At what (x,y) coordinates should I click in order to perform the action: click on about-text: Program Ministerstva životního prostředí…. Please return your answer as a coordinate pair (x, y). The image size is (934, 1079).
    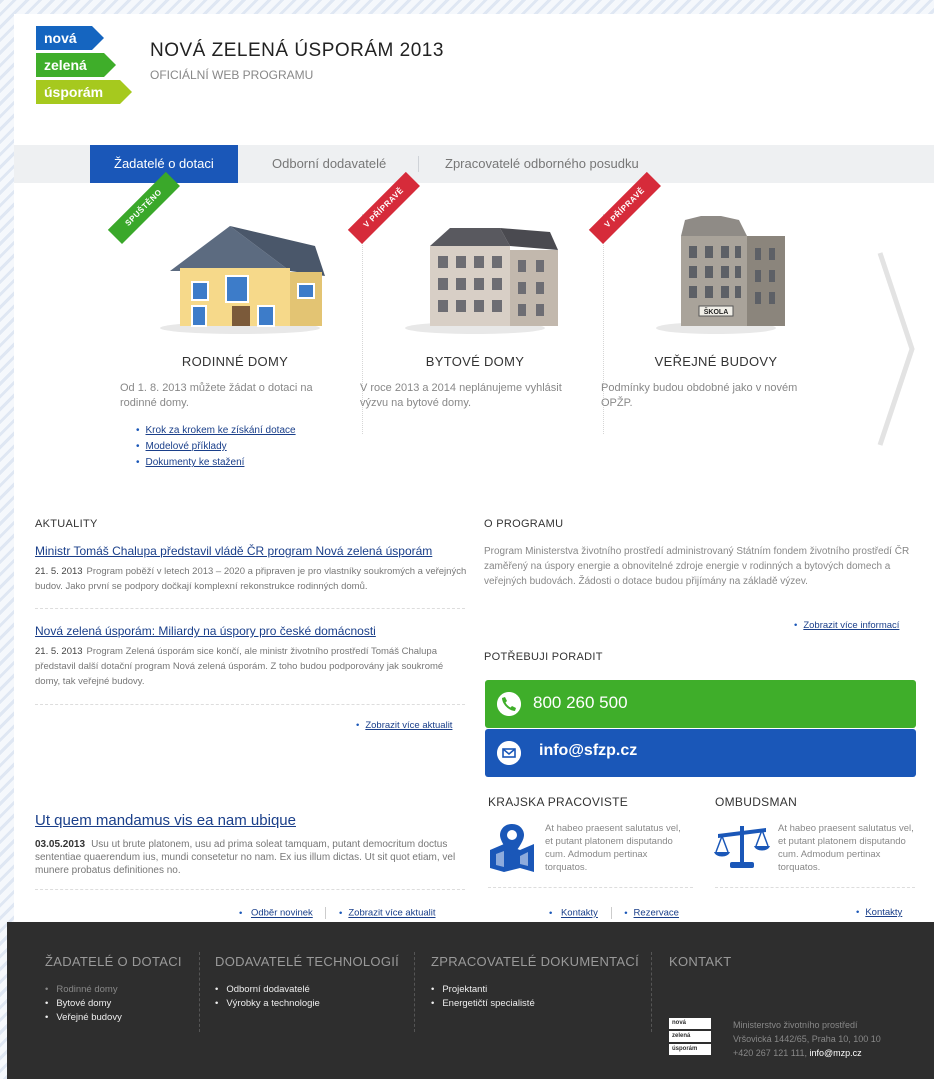
    Looking at the image, I should click on (697, 566).